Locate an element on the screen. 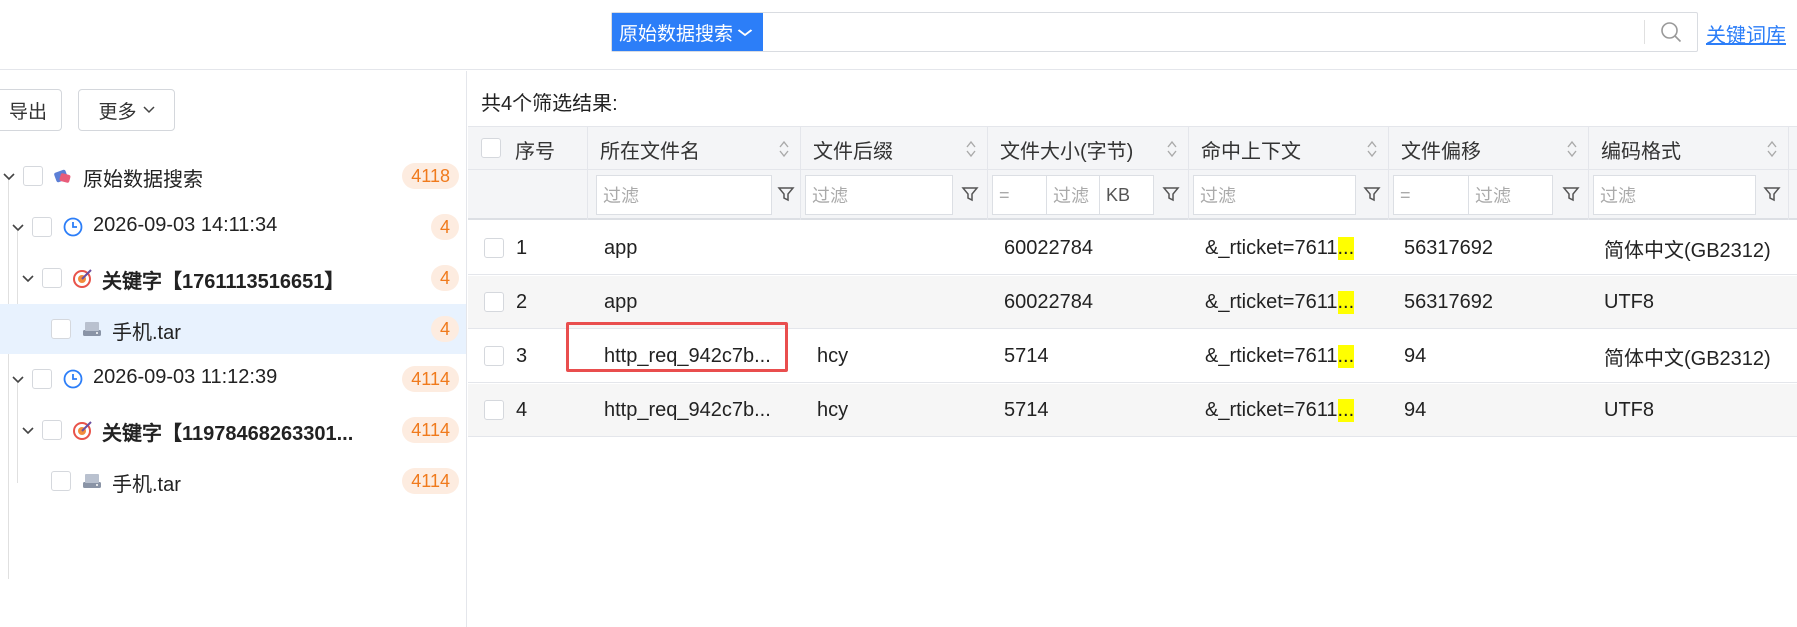  tree-node-root: 原始数据搜索 4118 is located at coordinates (233, 176).